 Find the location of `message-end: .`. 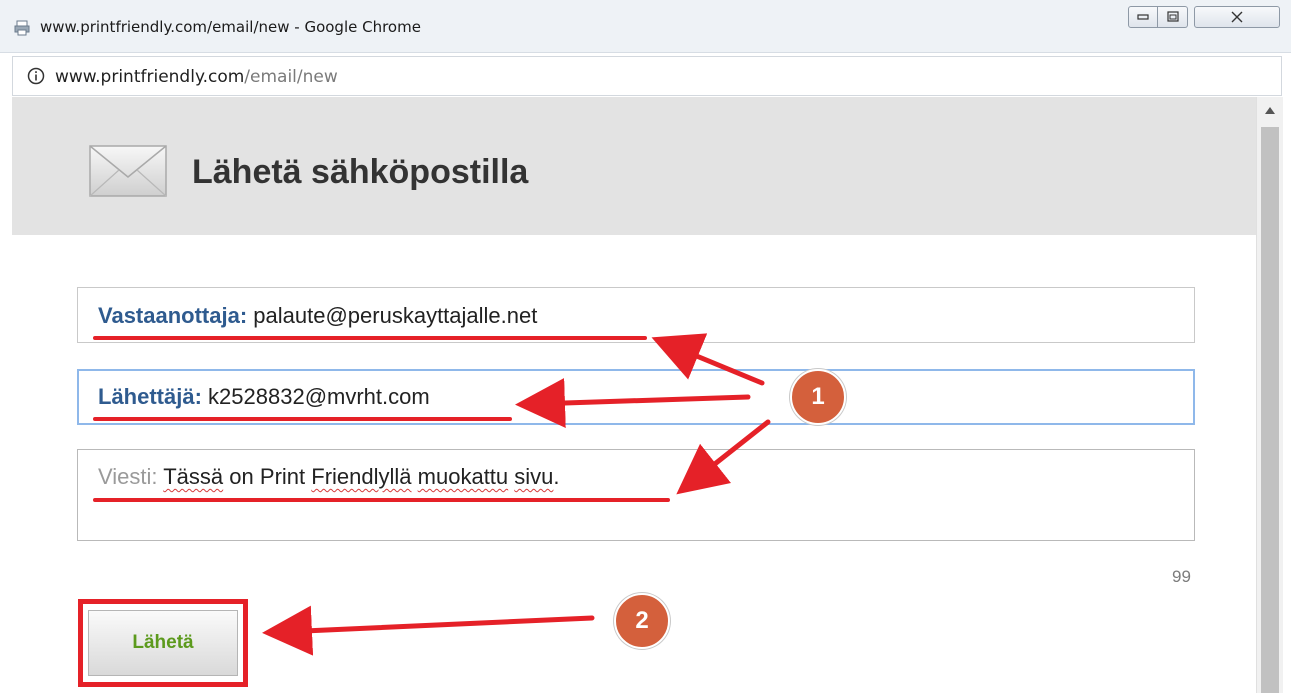

message-end: . is located at coordinates (556, 476).